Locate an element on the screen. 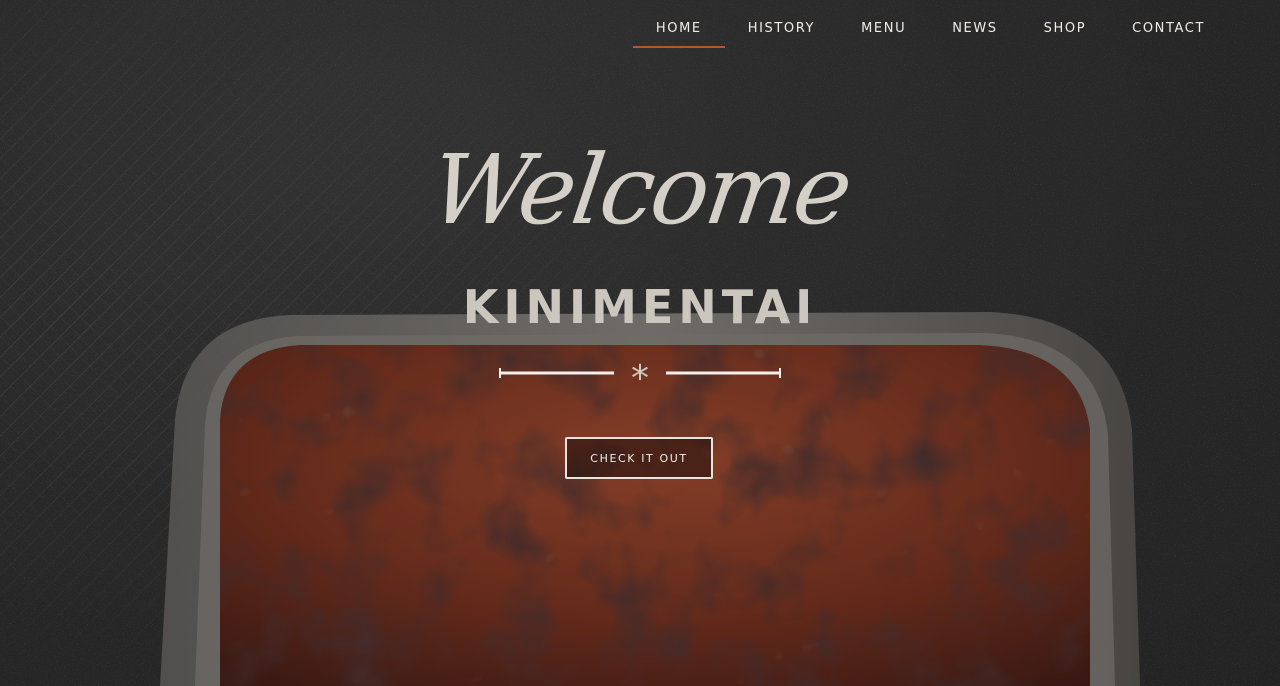 The height and width of the screenshot is (686, 1280). main-nav: HOME HISTORY MENU NEWS SHOP CONTACT is located at coordinates (956, 28).